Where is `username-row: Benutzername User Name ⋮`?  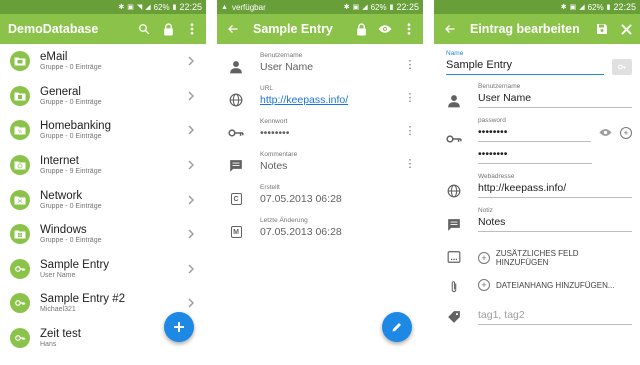 username-row: Benutzername User Name ⋮ is located at coordinates (320, 68).